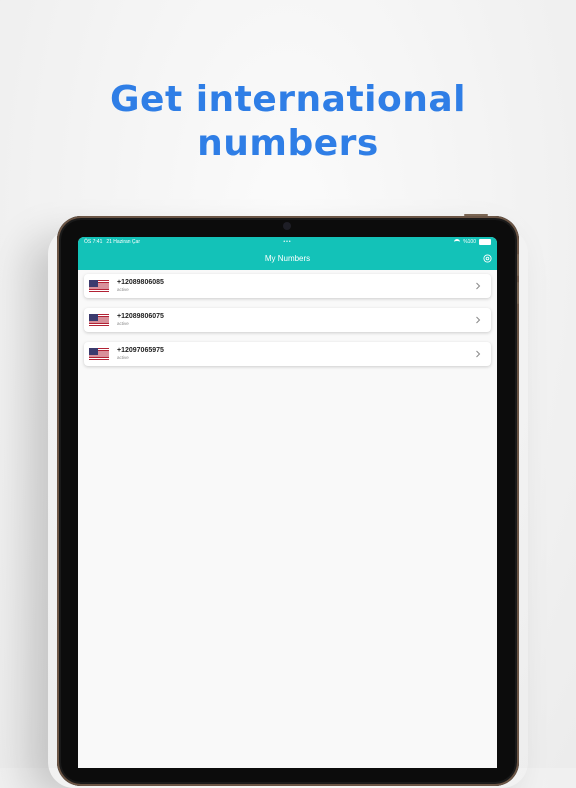  I want to click on volume-up-button, so click(518, 265).